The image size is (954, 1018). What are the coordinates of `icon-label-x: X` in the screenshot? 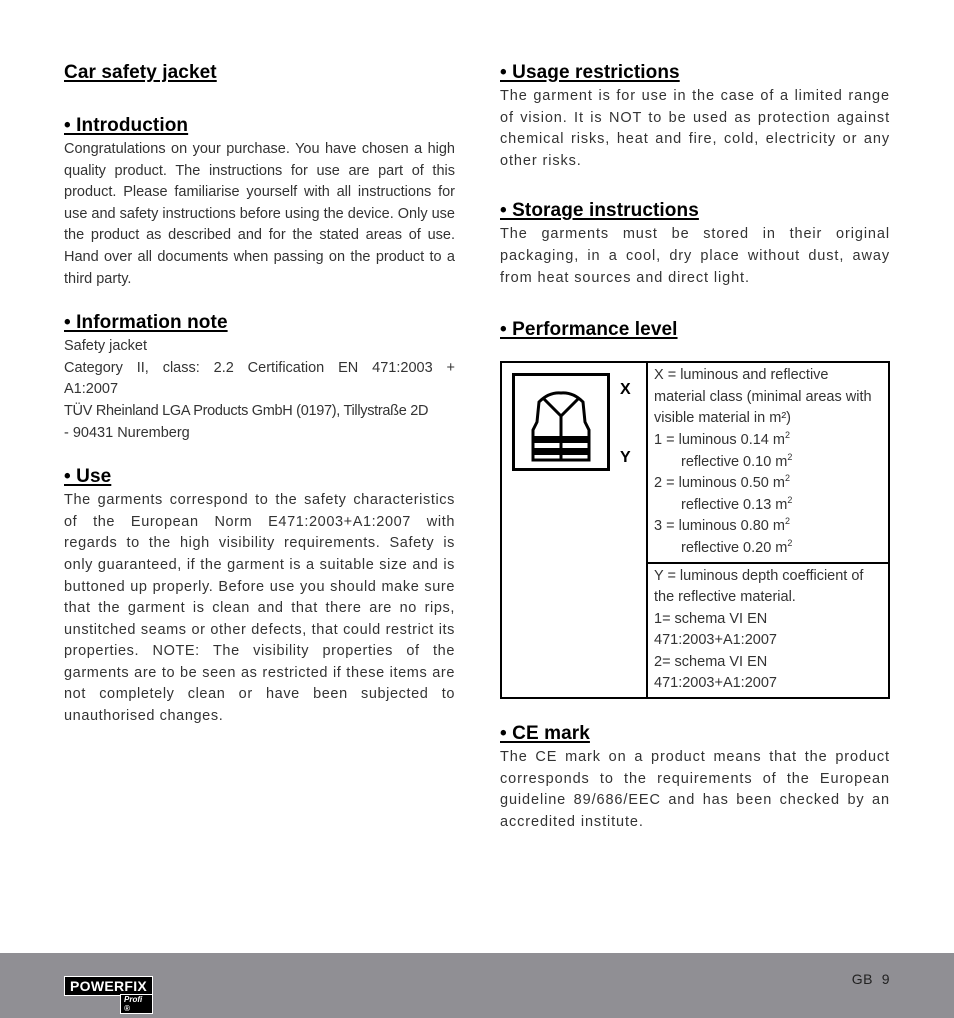 It's located at (625, 390).